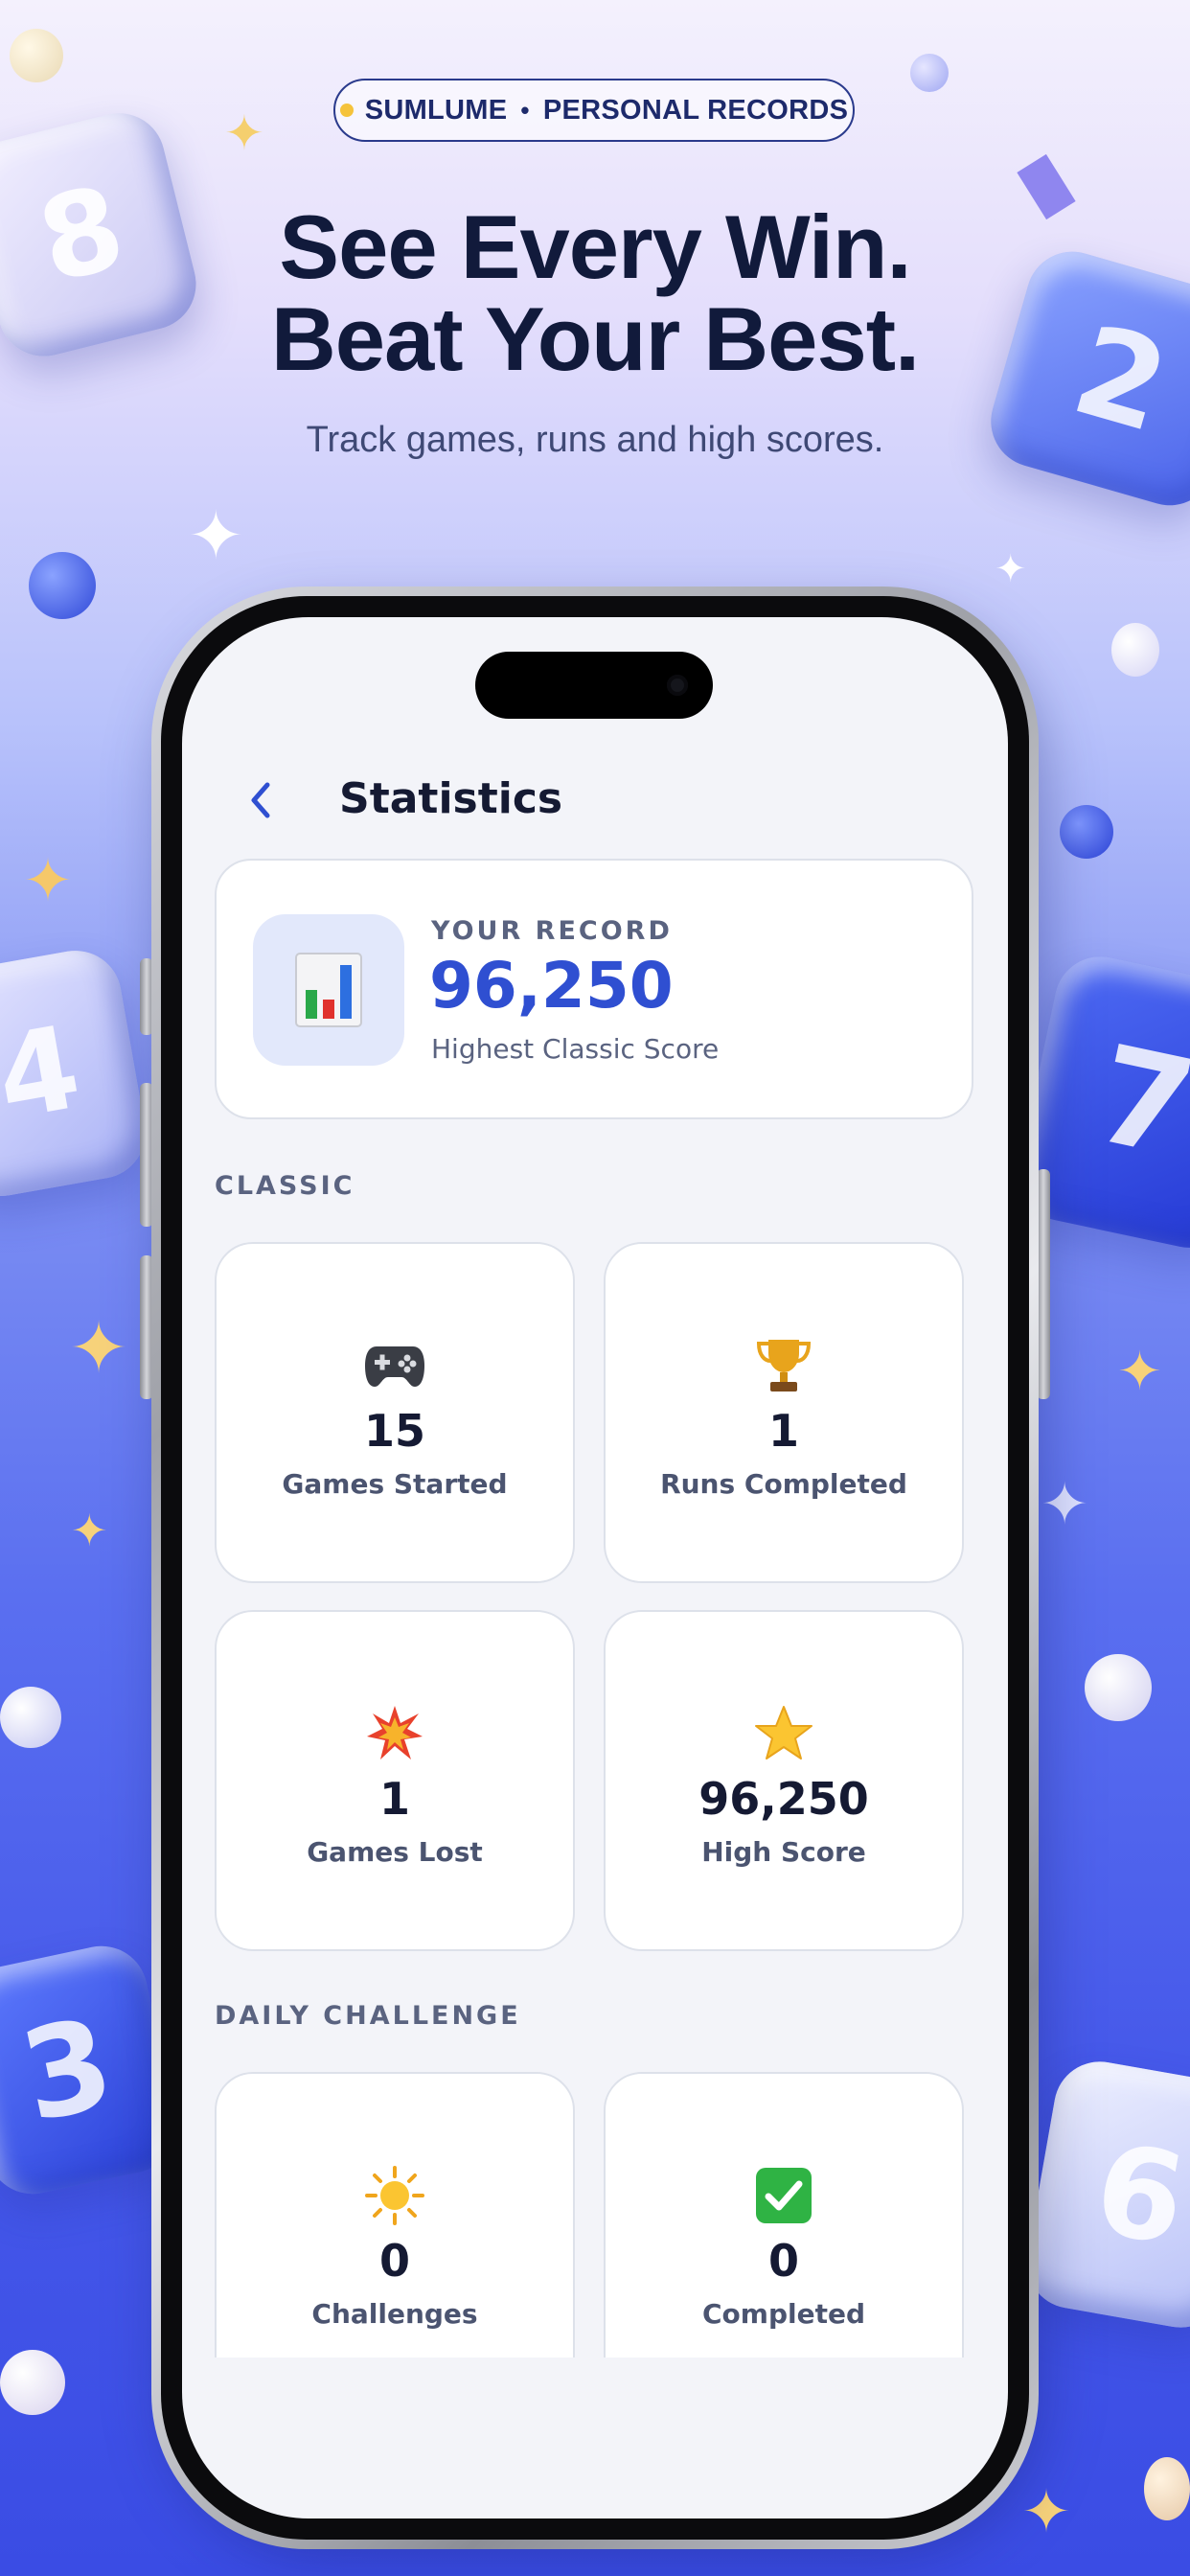 The width and height of the screenshot is (1190, 2576). Describe the element at coordinates (394, 1431) in the screenshot. I see `stat-value: 15` at that location.